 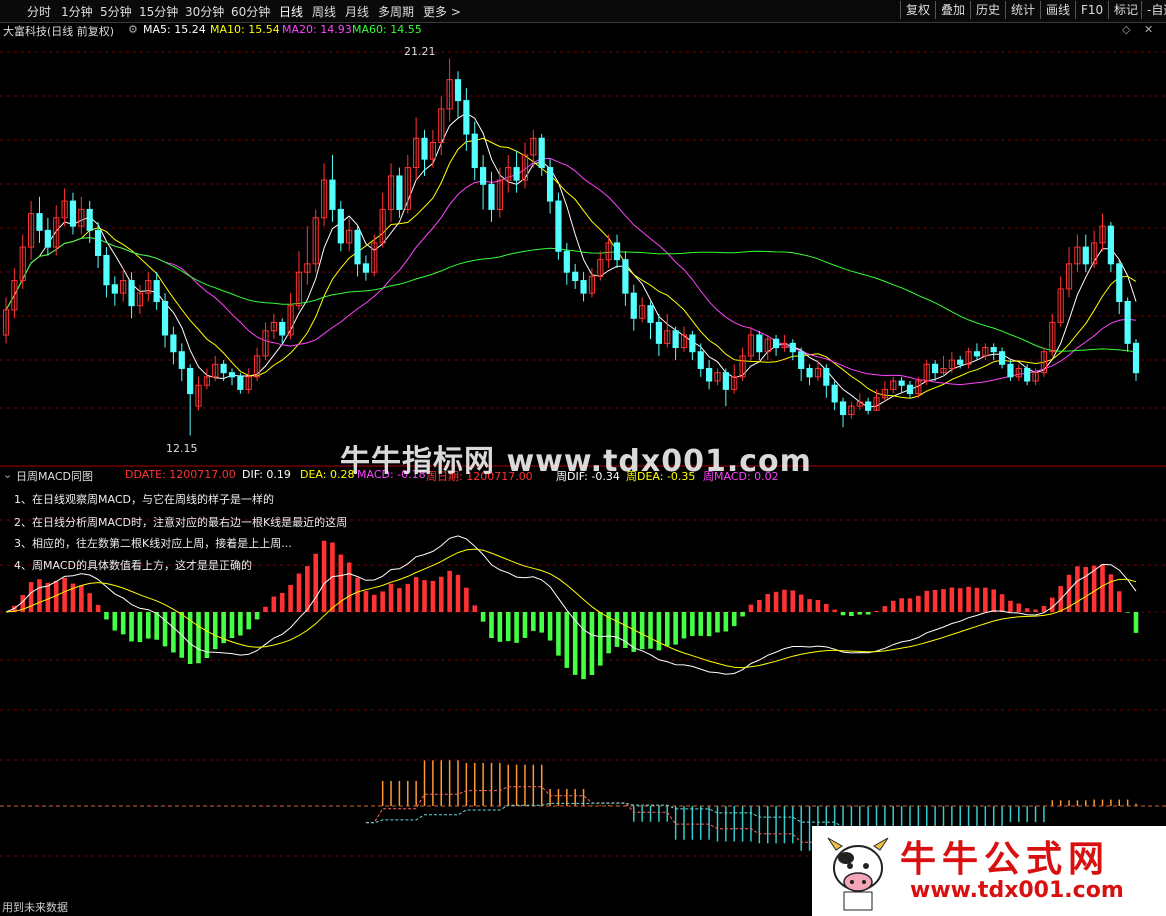 I want to click on cow-logo-icon, so click(x=858, y=874).